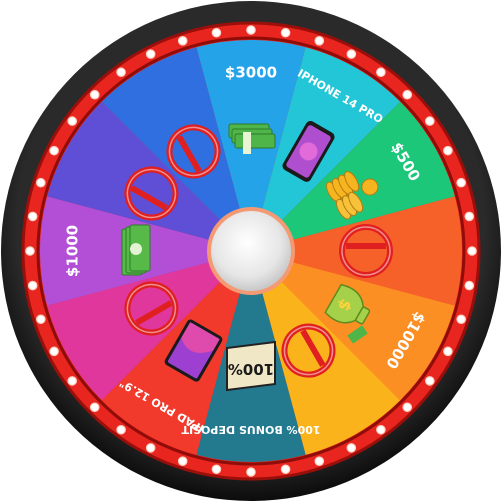 Image resolution: width=502 pixels, height=502 pixels. Describe the element at coordinates (251, 369) in the screenshot. I see `svg-text: 100%` at that location.